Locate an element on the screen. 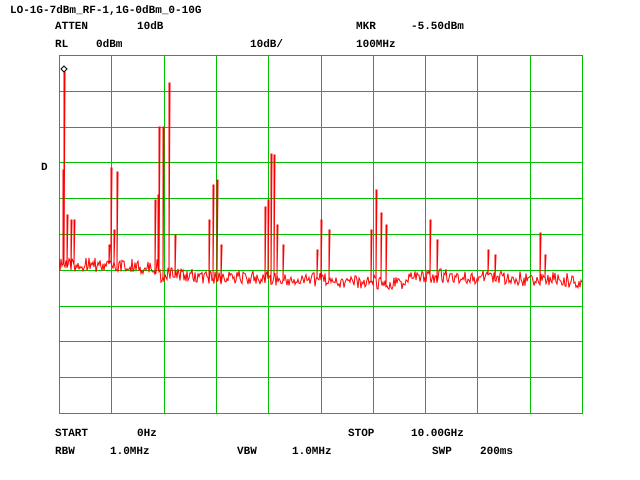 The width and height of the screenshot is (640, 480). marker-icon is located at coordinates (64, 69).